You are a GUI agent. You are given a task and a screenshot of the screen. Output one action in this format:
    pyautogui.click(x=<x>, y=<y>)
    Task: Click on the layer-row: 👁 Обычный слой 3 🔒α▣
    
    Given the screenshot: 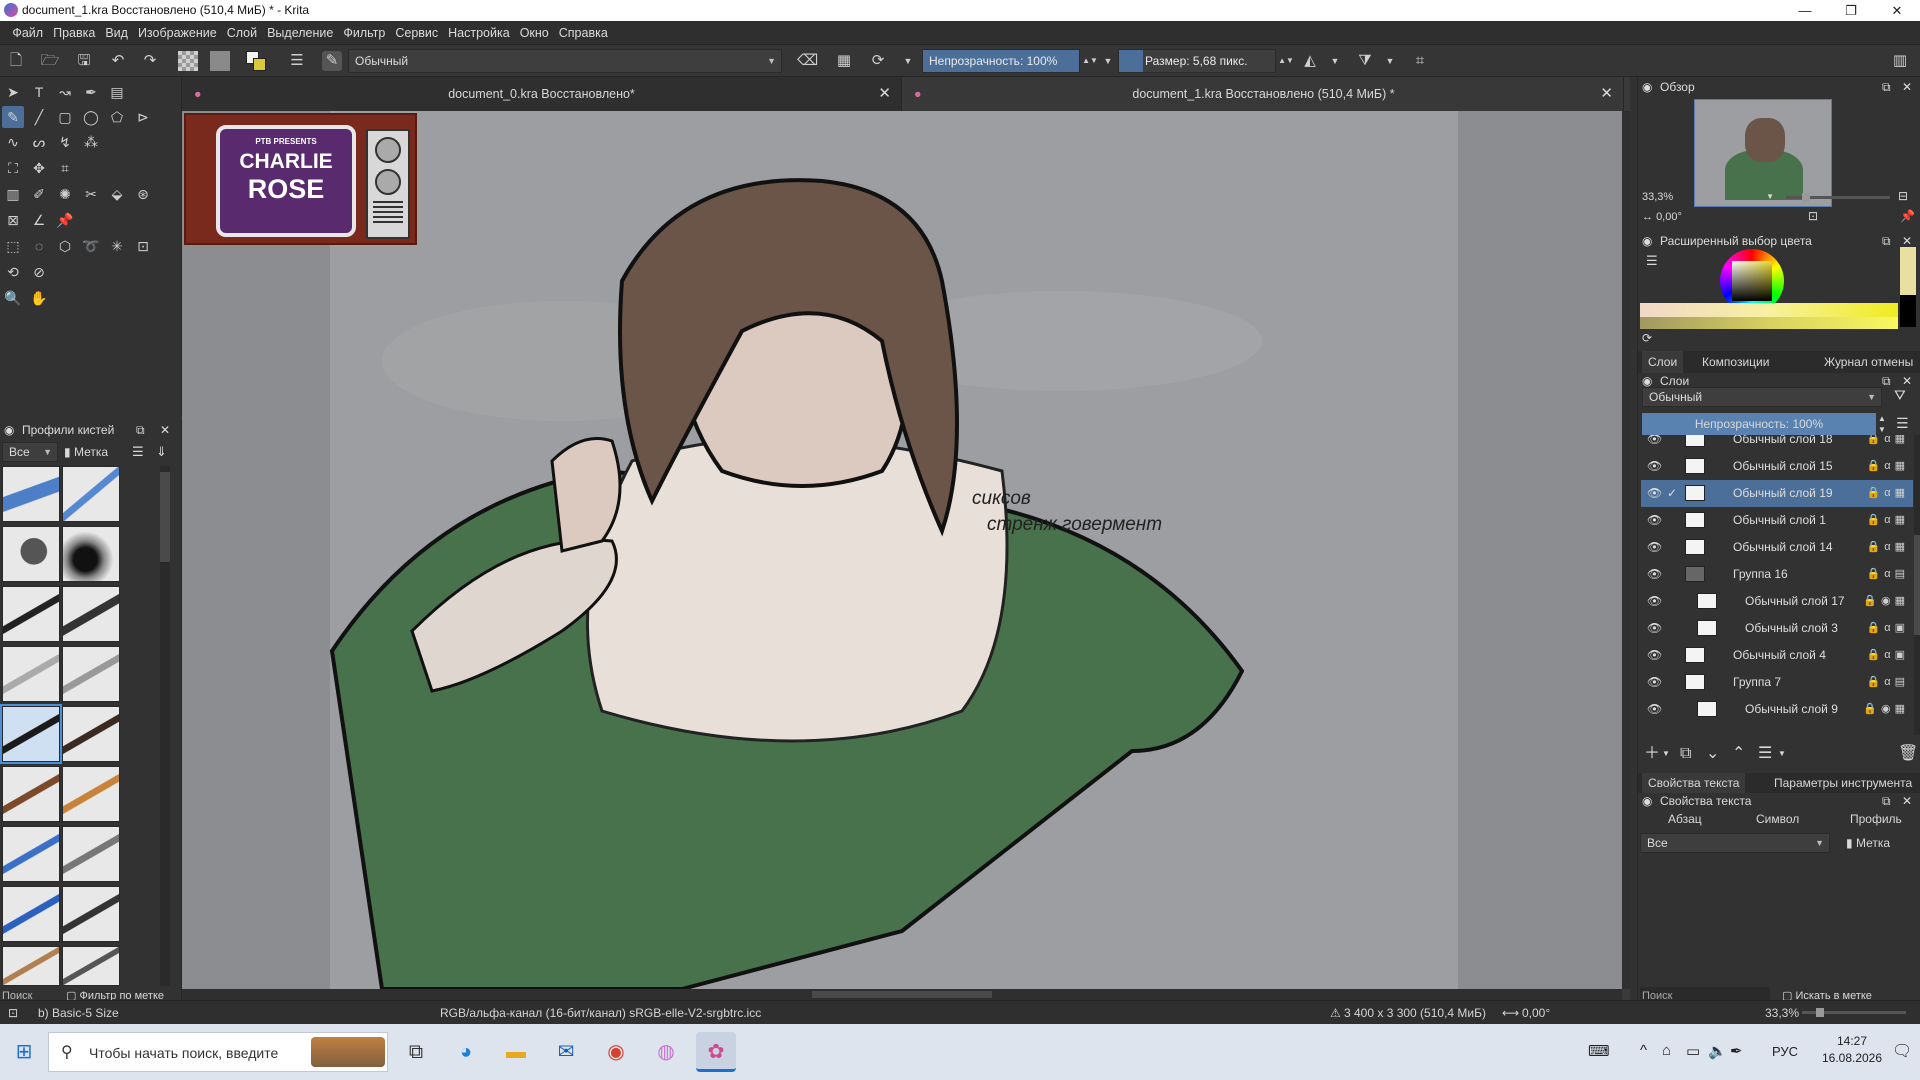 What is the action you would take?
    pyautogui.click(x=1777, y=628)
    